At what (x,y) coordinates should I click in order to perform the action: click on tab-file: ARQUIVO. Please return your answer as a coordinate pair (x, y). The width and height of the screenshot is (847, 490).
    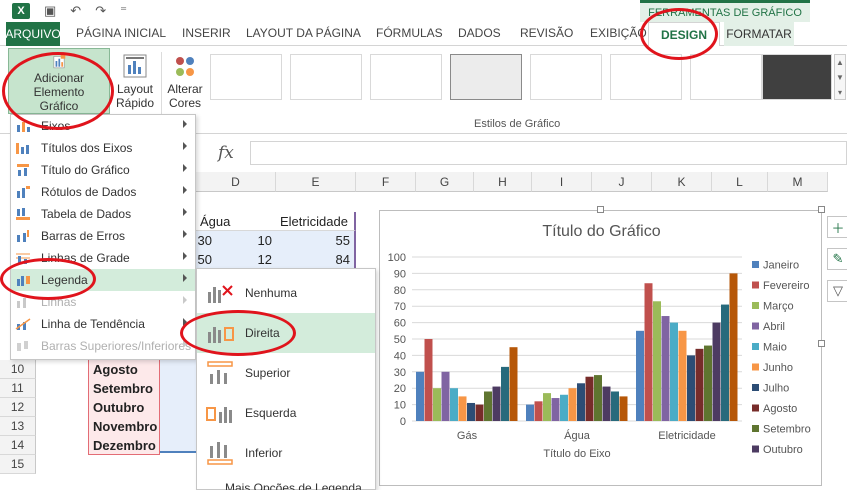
    Looking at the image, I should click on (33, 34).